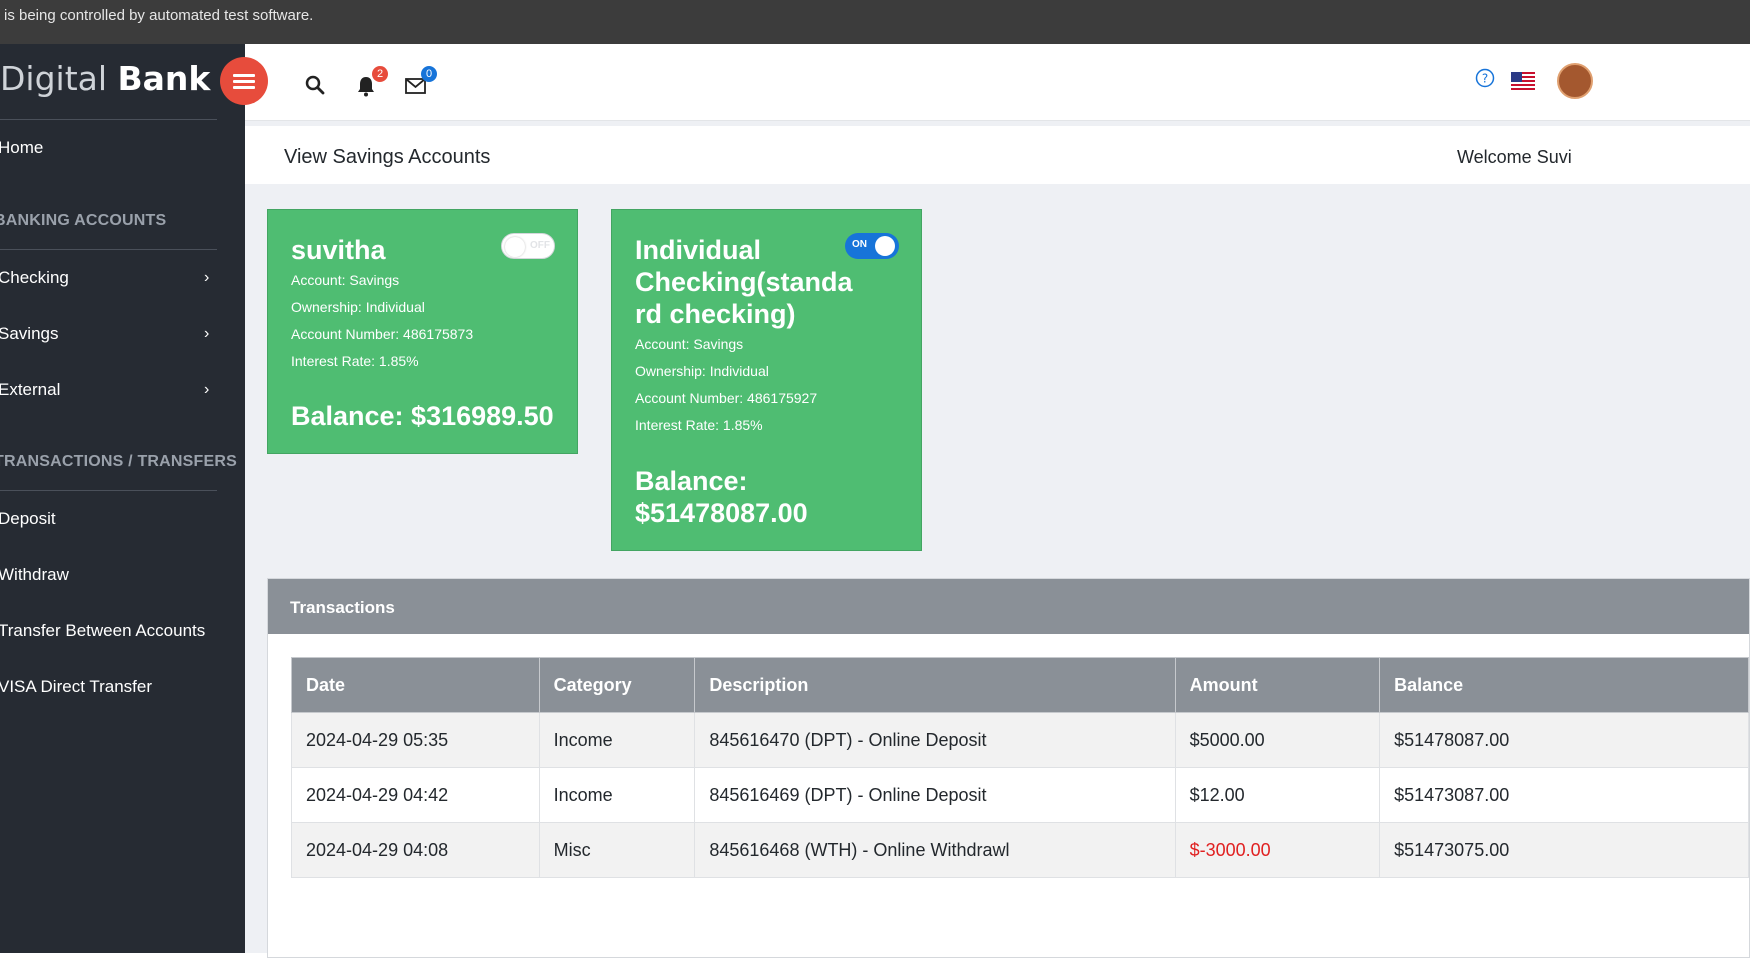 This screenshot has width=1750, height=958. Describe the element at coordinates (528, 246) in the screenshot. I see `account-toggle: OFF` at that location.